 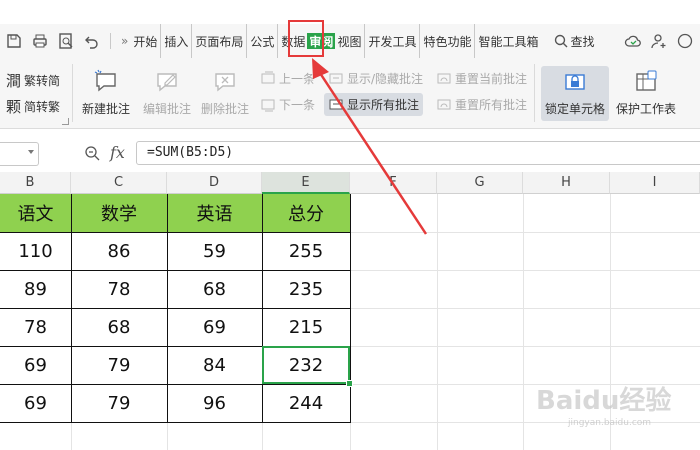 What do you see at coordinates (119, 213) in the screenshot?
I see `table-header-cell: 数学` at bounding box center [119, 213].